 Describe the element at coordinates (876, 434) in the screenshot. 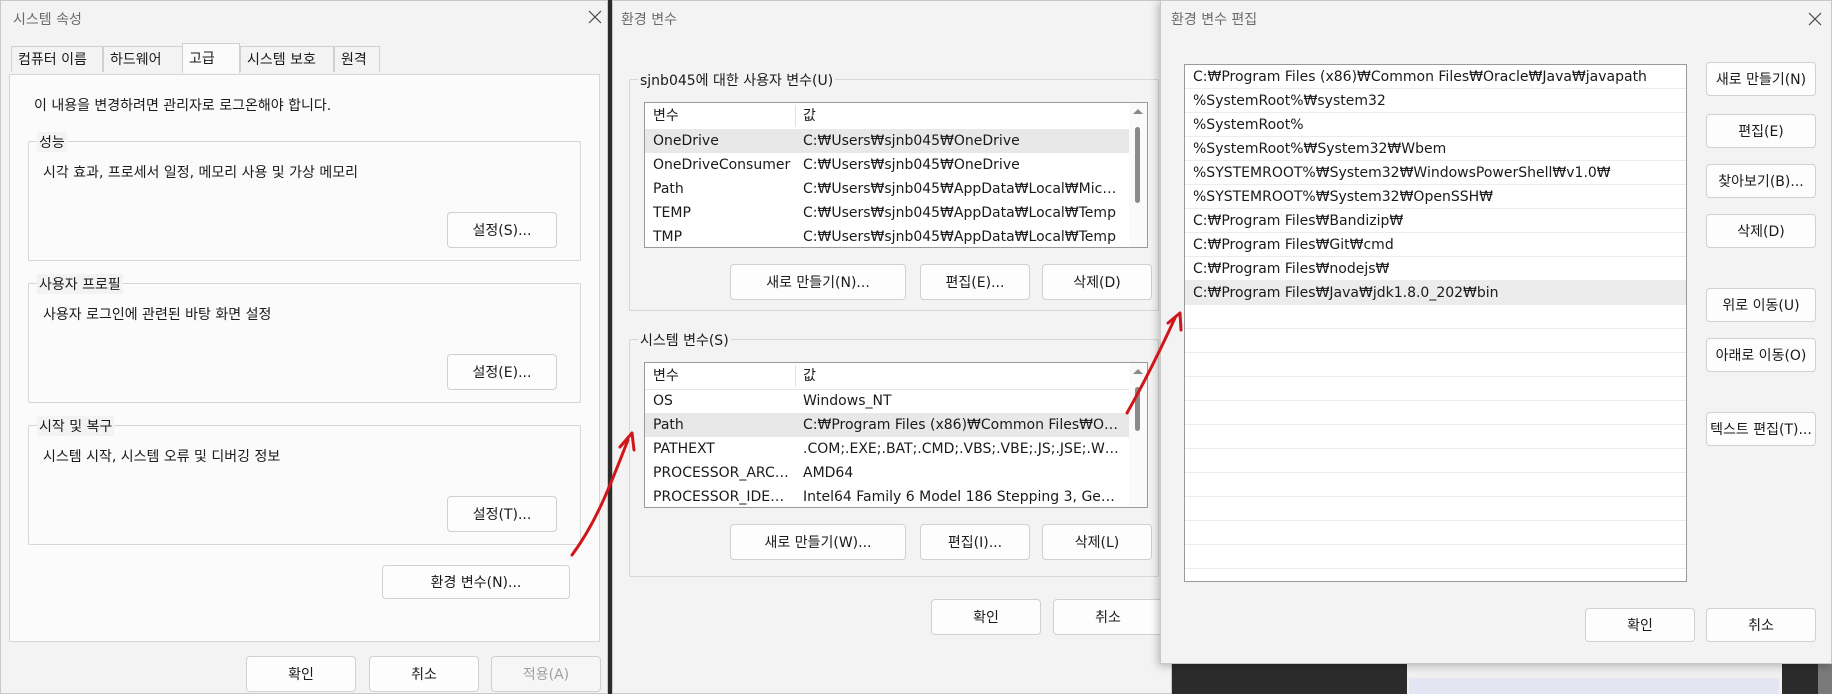

I see `annotation-arrows` at that location.